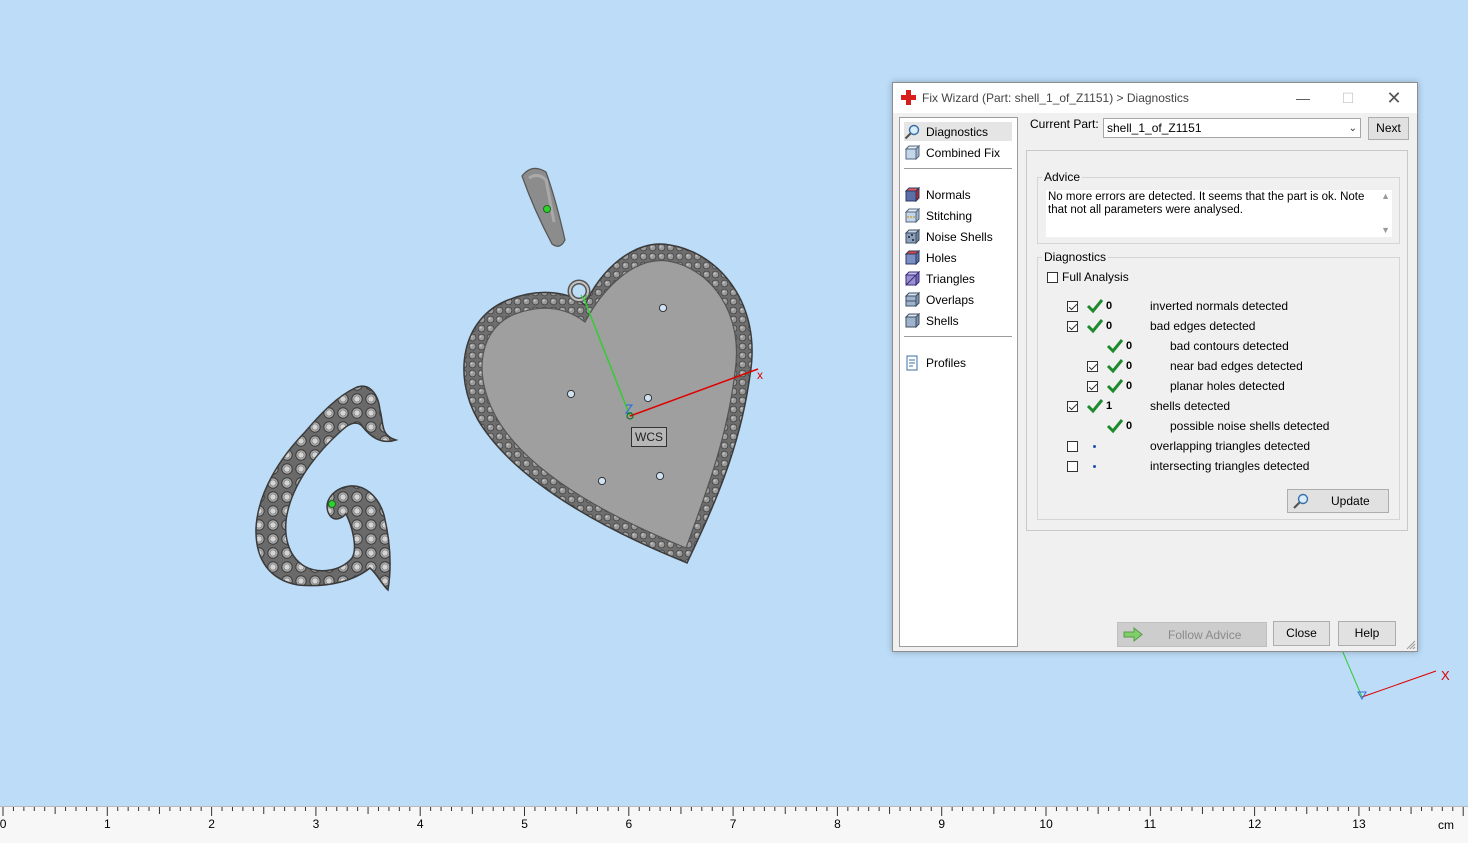 This screenshot has height=843, width=1468. What do you see at coordinates (1385, 230) in the screenshot?
I see `scroll-down-icon: ▼` at bounding box center [1385, 230].